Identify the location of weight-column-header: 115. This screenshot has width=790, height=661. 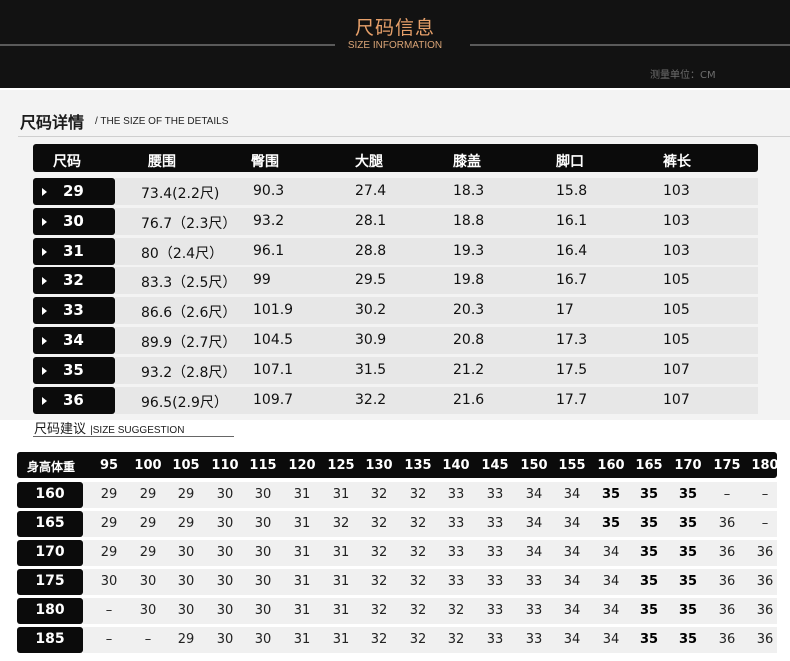
(263, 465).